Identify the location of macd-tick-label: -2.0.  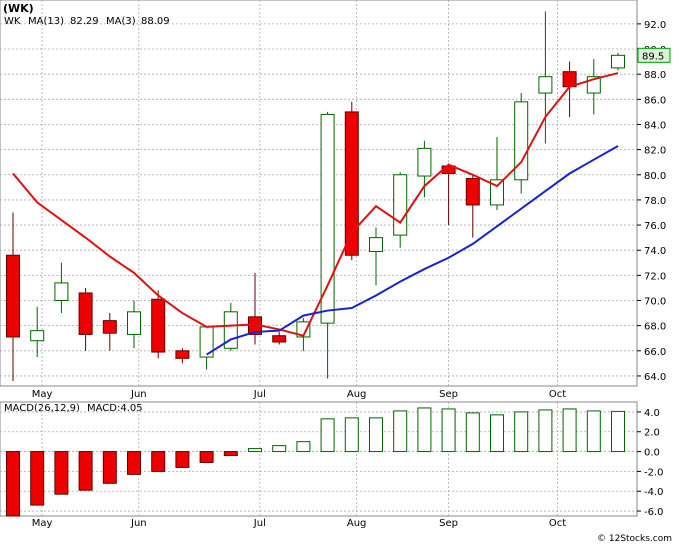
(654, 472).